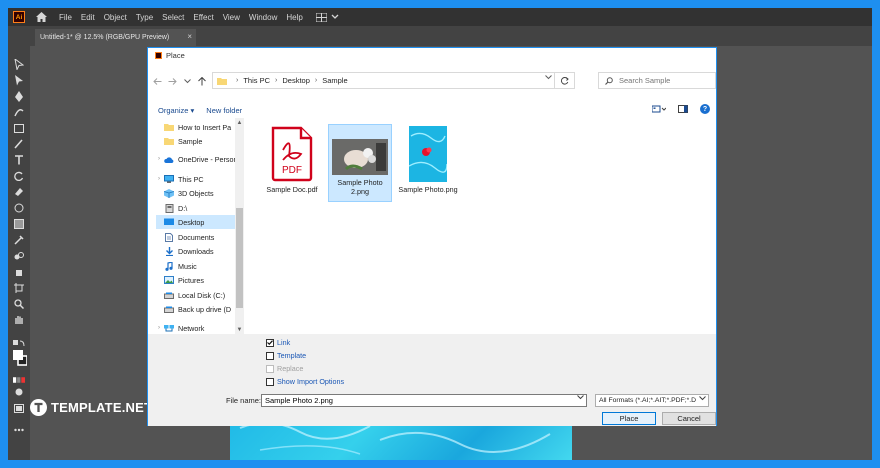 The width and height of the screenshot is (880, 468). I want to click on document-tab: Untitled-1* @ 12.5% (RGB/GPU Preview) ×, so click(115, 37).